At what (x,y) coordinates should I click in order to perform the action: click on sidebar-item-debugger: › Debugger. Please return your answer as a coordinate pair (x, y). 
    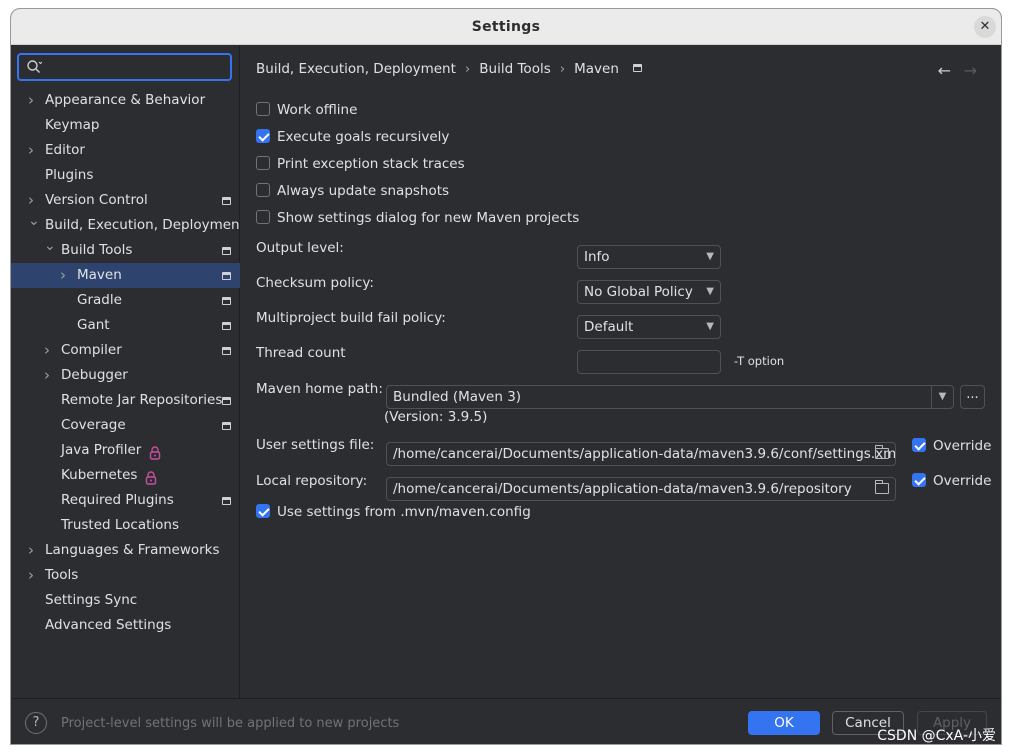
    Looking at the image, I should click on (125, 375).